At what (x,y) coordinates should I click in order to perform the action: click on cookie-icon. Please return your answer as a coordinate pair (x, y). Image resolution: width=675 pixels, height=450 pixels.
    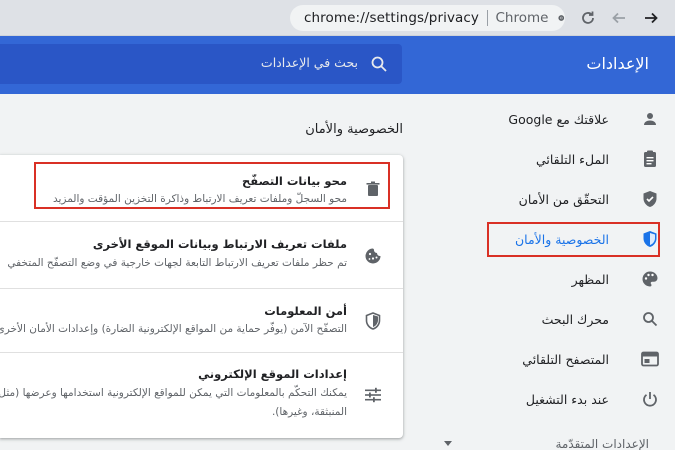
    Looking at the image, I should click on (373, 256).